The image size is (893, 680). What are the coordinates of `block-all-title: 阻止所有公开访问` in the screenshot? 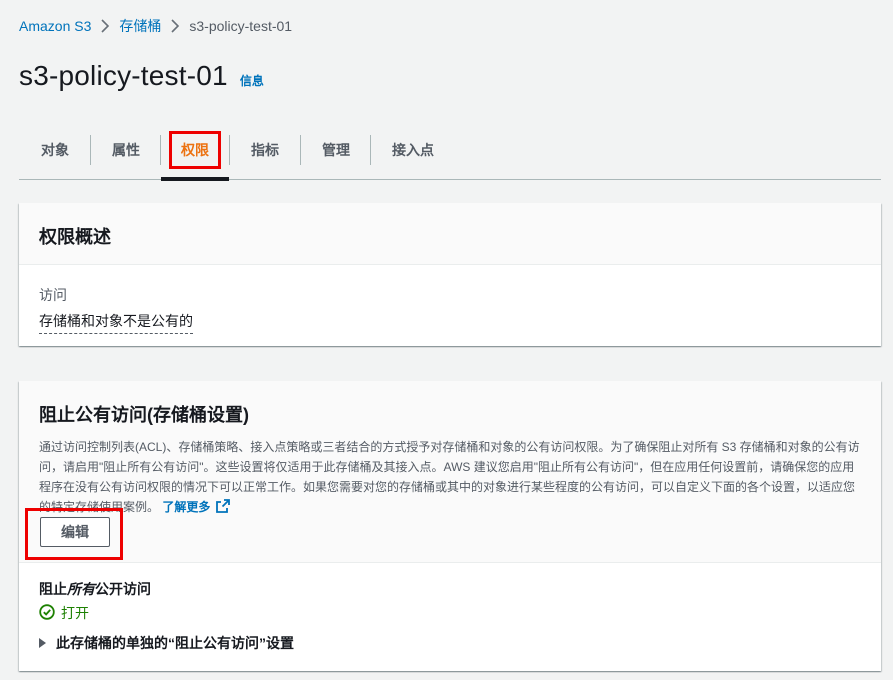 It's located at (450, 589).